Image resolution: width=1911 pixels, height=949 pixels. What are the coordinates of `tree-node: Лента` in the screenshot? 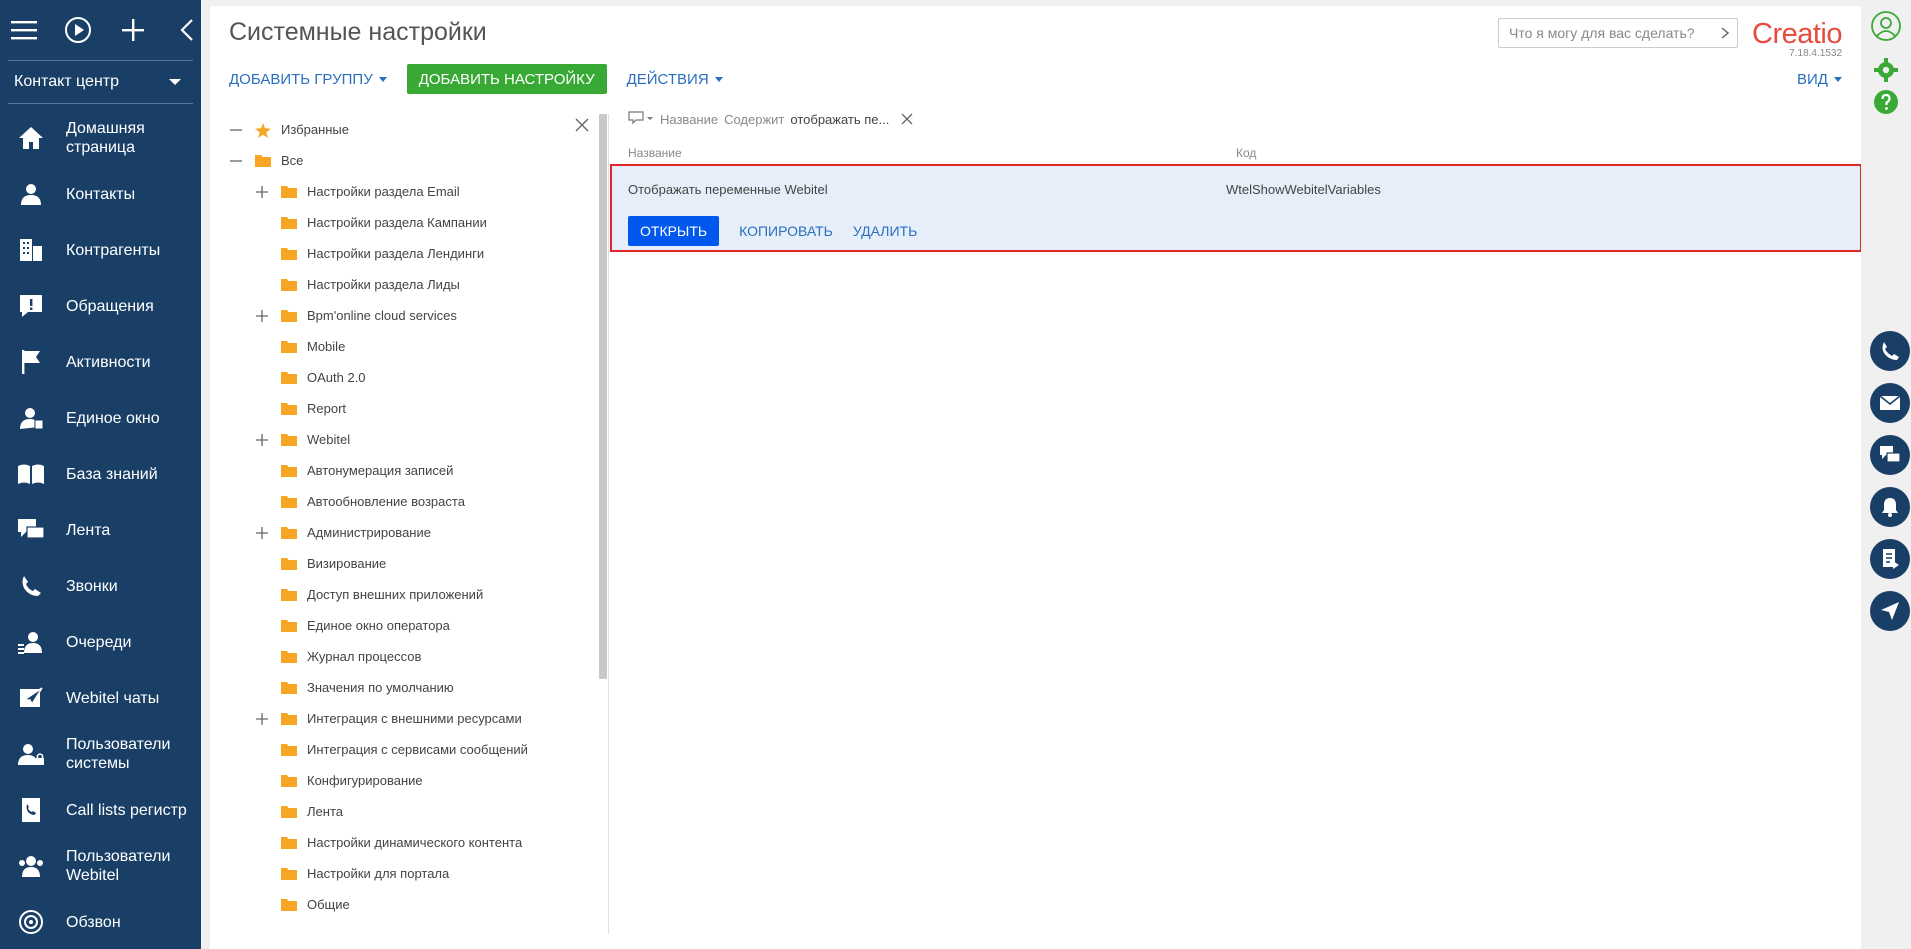 It's located at (414, 811).